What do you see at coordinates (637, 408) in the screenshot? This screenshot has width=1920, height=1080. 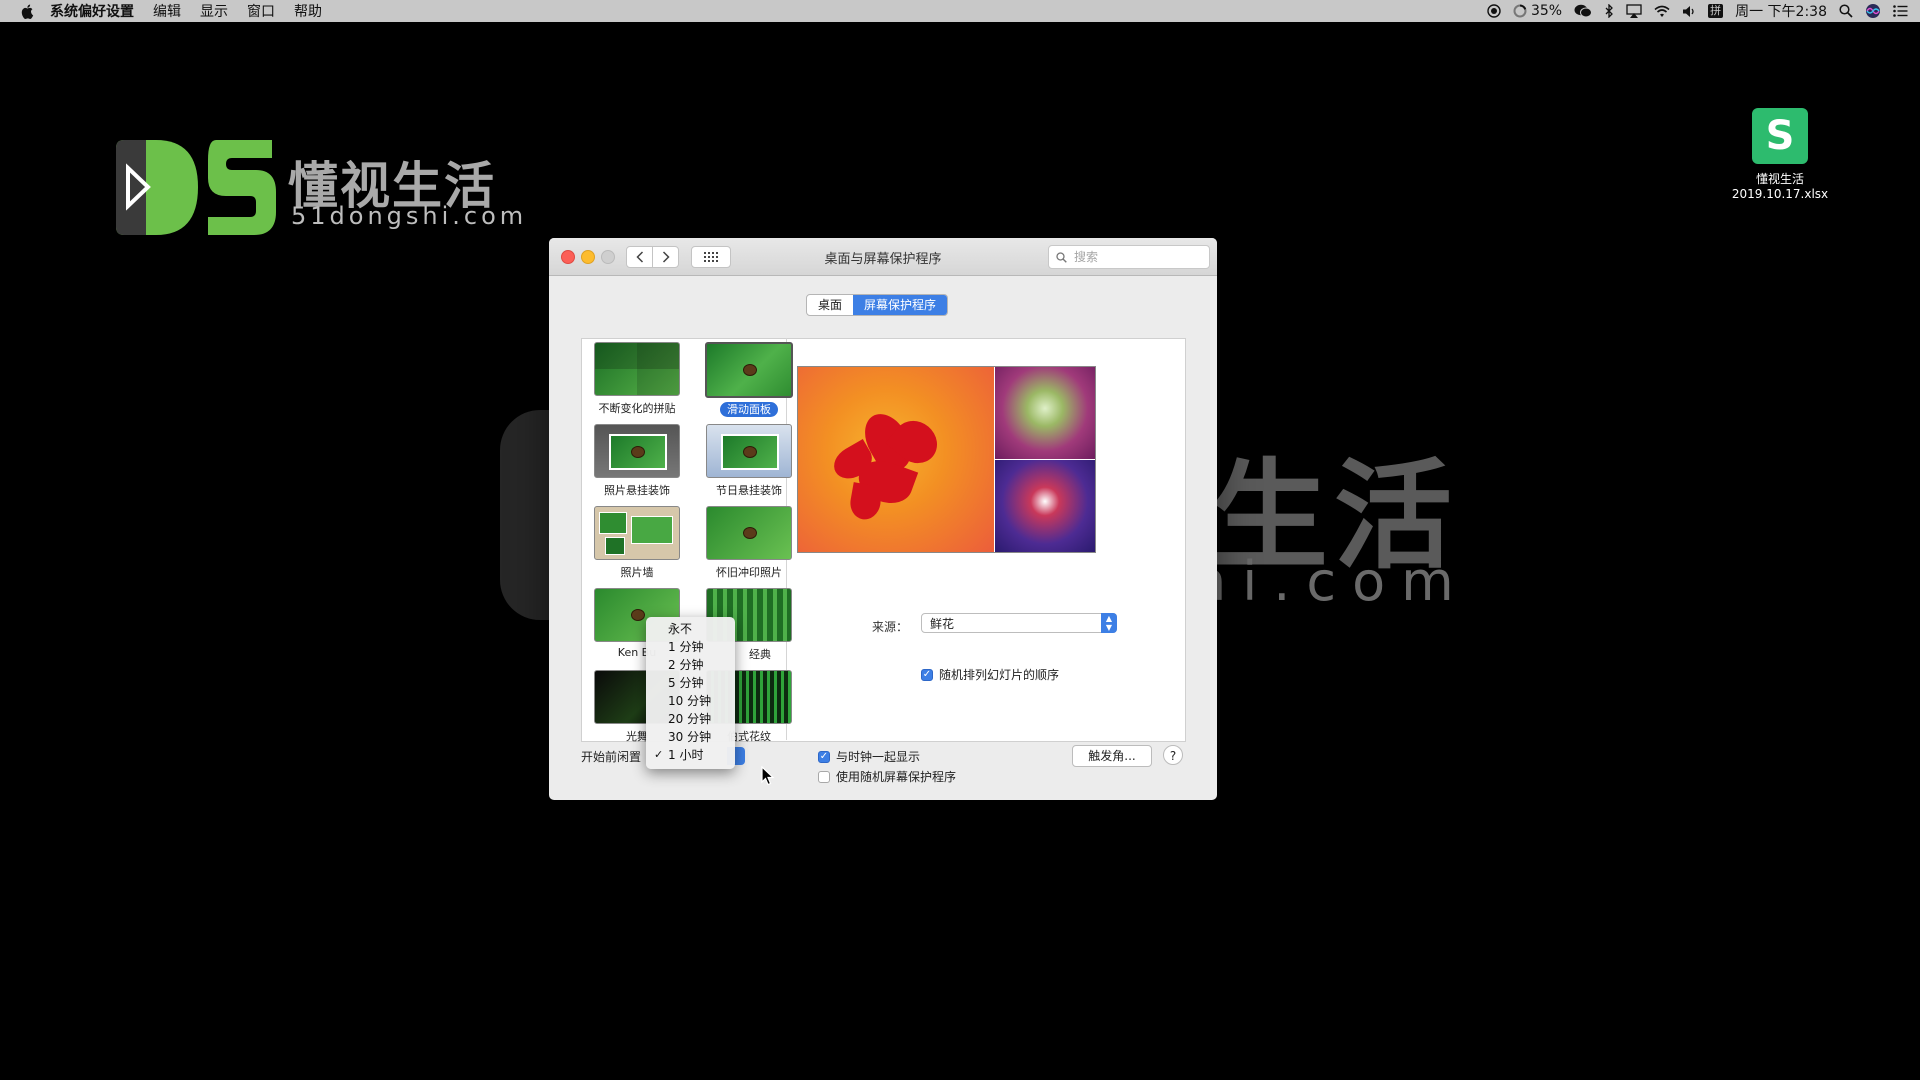 I see `screensaver-label: 不断变化的拼贴` at bounding box center [637, 408].